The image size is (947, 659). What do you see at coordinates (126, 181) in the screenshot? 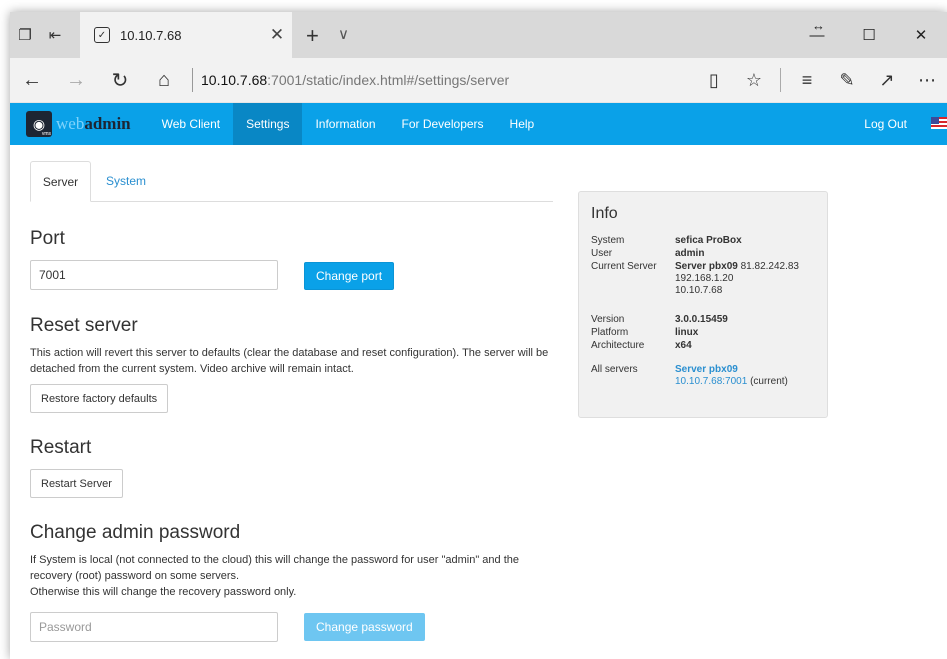
I see `tab-system: System` at bounding box center [126, 181].